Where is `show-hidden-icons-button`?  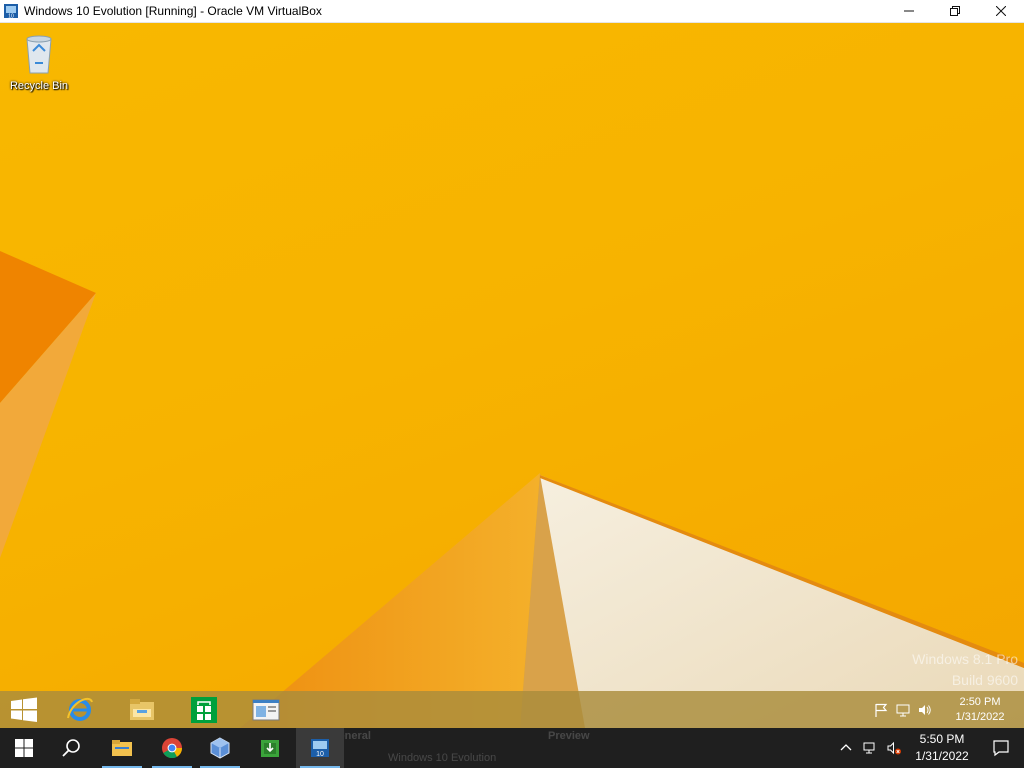
show-hidden-icons-button is located at coordinates (846, 748).